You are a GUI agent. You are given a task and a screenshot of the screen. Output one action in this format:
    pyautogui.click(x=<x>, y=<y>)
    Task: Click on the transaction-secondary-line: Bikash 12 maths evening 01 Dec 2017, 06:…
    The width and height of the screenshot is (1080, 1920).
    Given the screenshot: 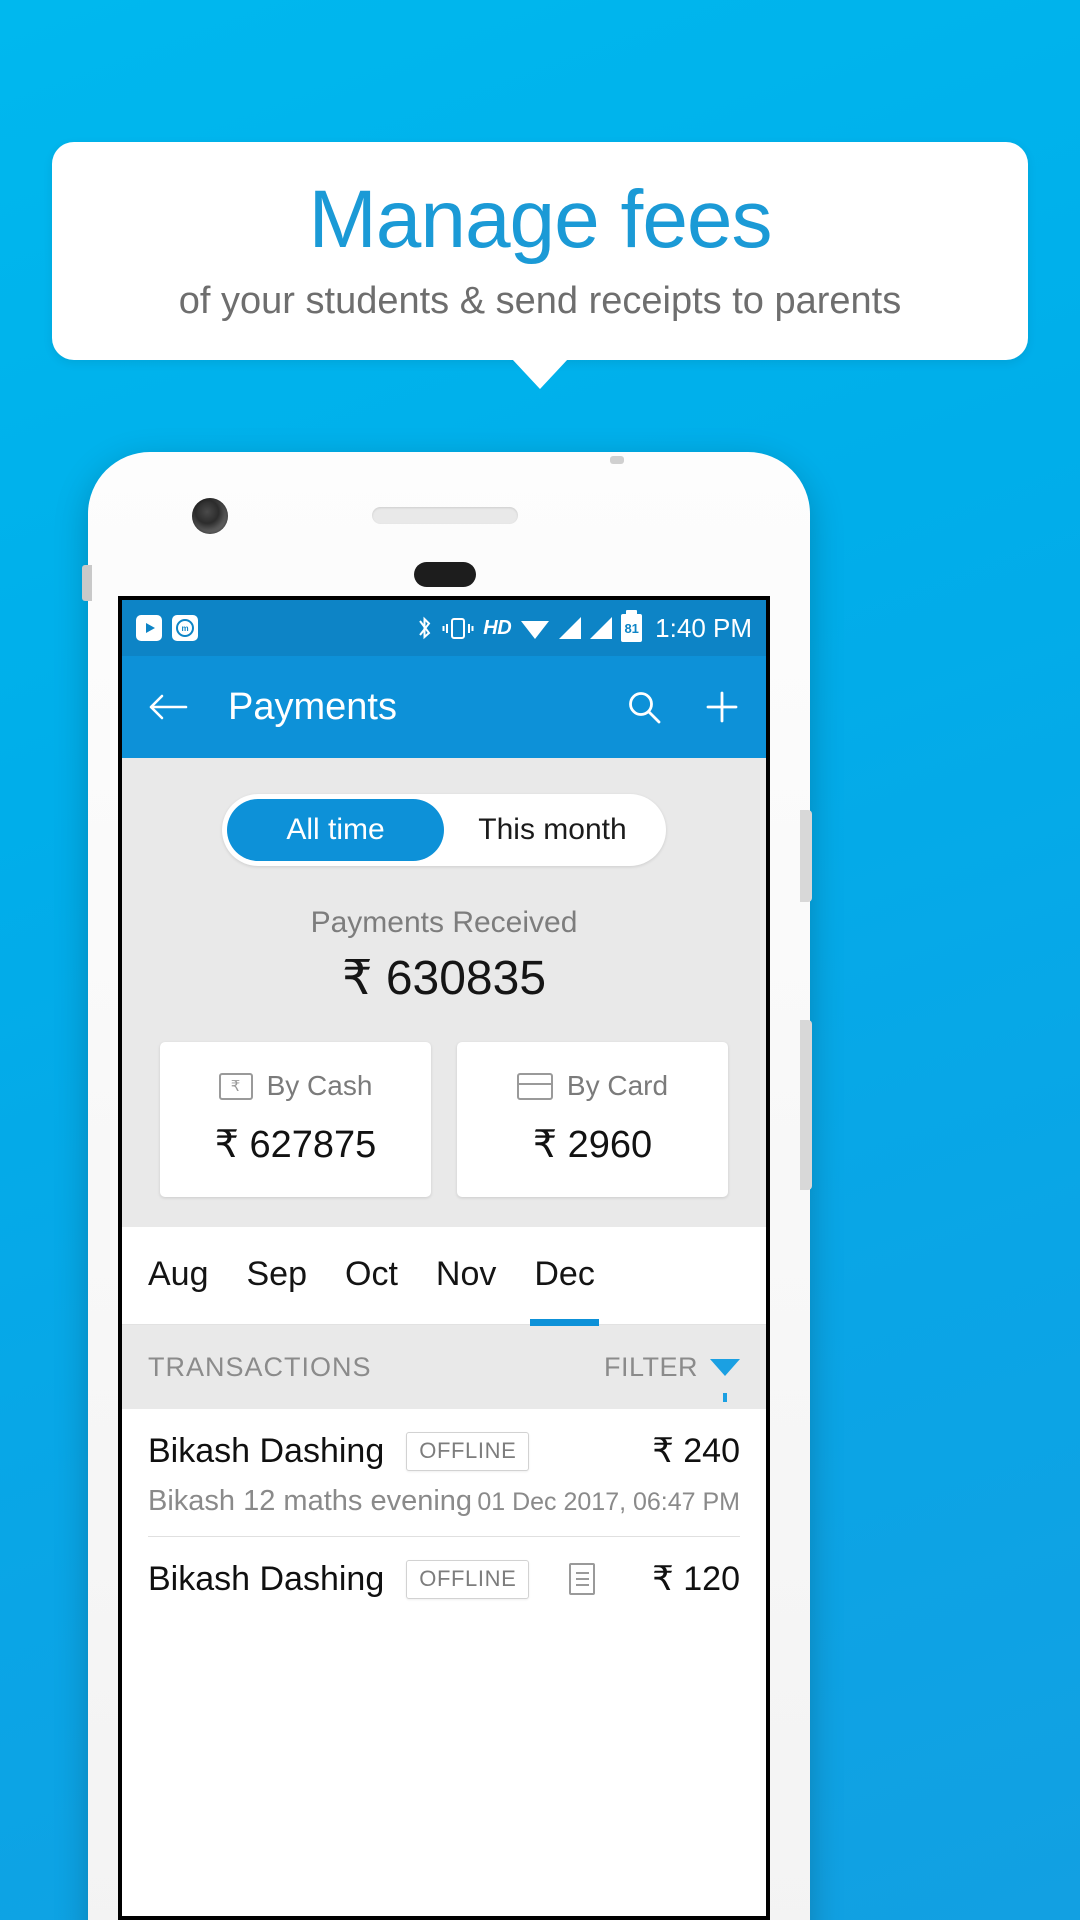 What is the action you would take?
    pyautogui.click(x=444, y=1511)
    